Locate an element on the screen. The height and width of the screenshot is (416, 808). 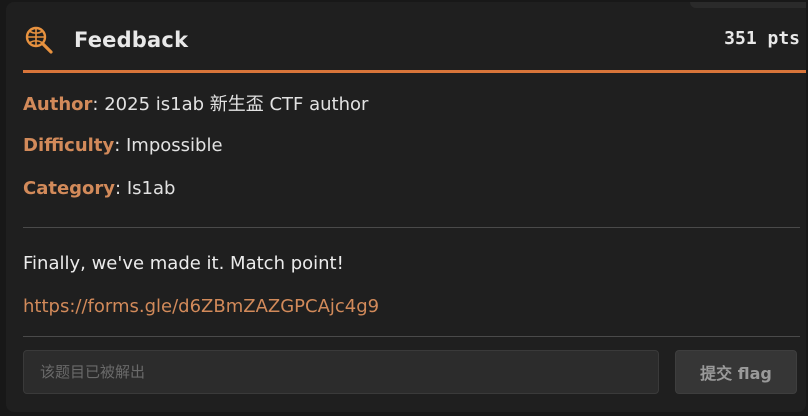
challenge-header: Feedback 351 pts is located at coordinates (415, 40).